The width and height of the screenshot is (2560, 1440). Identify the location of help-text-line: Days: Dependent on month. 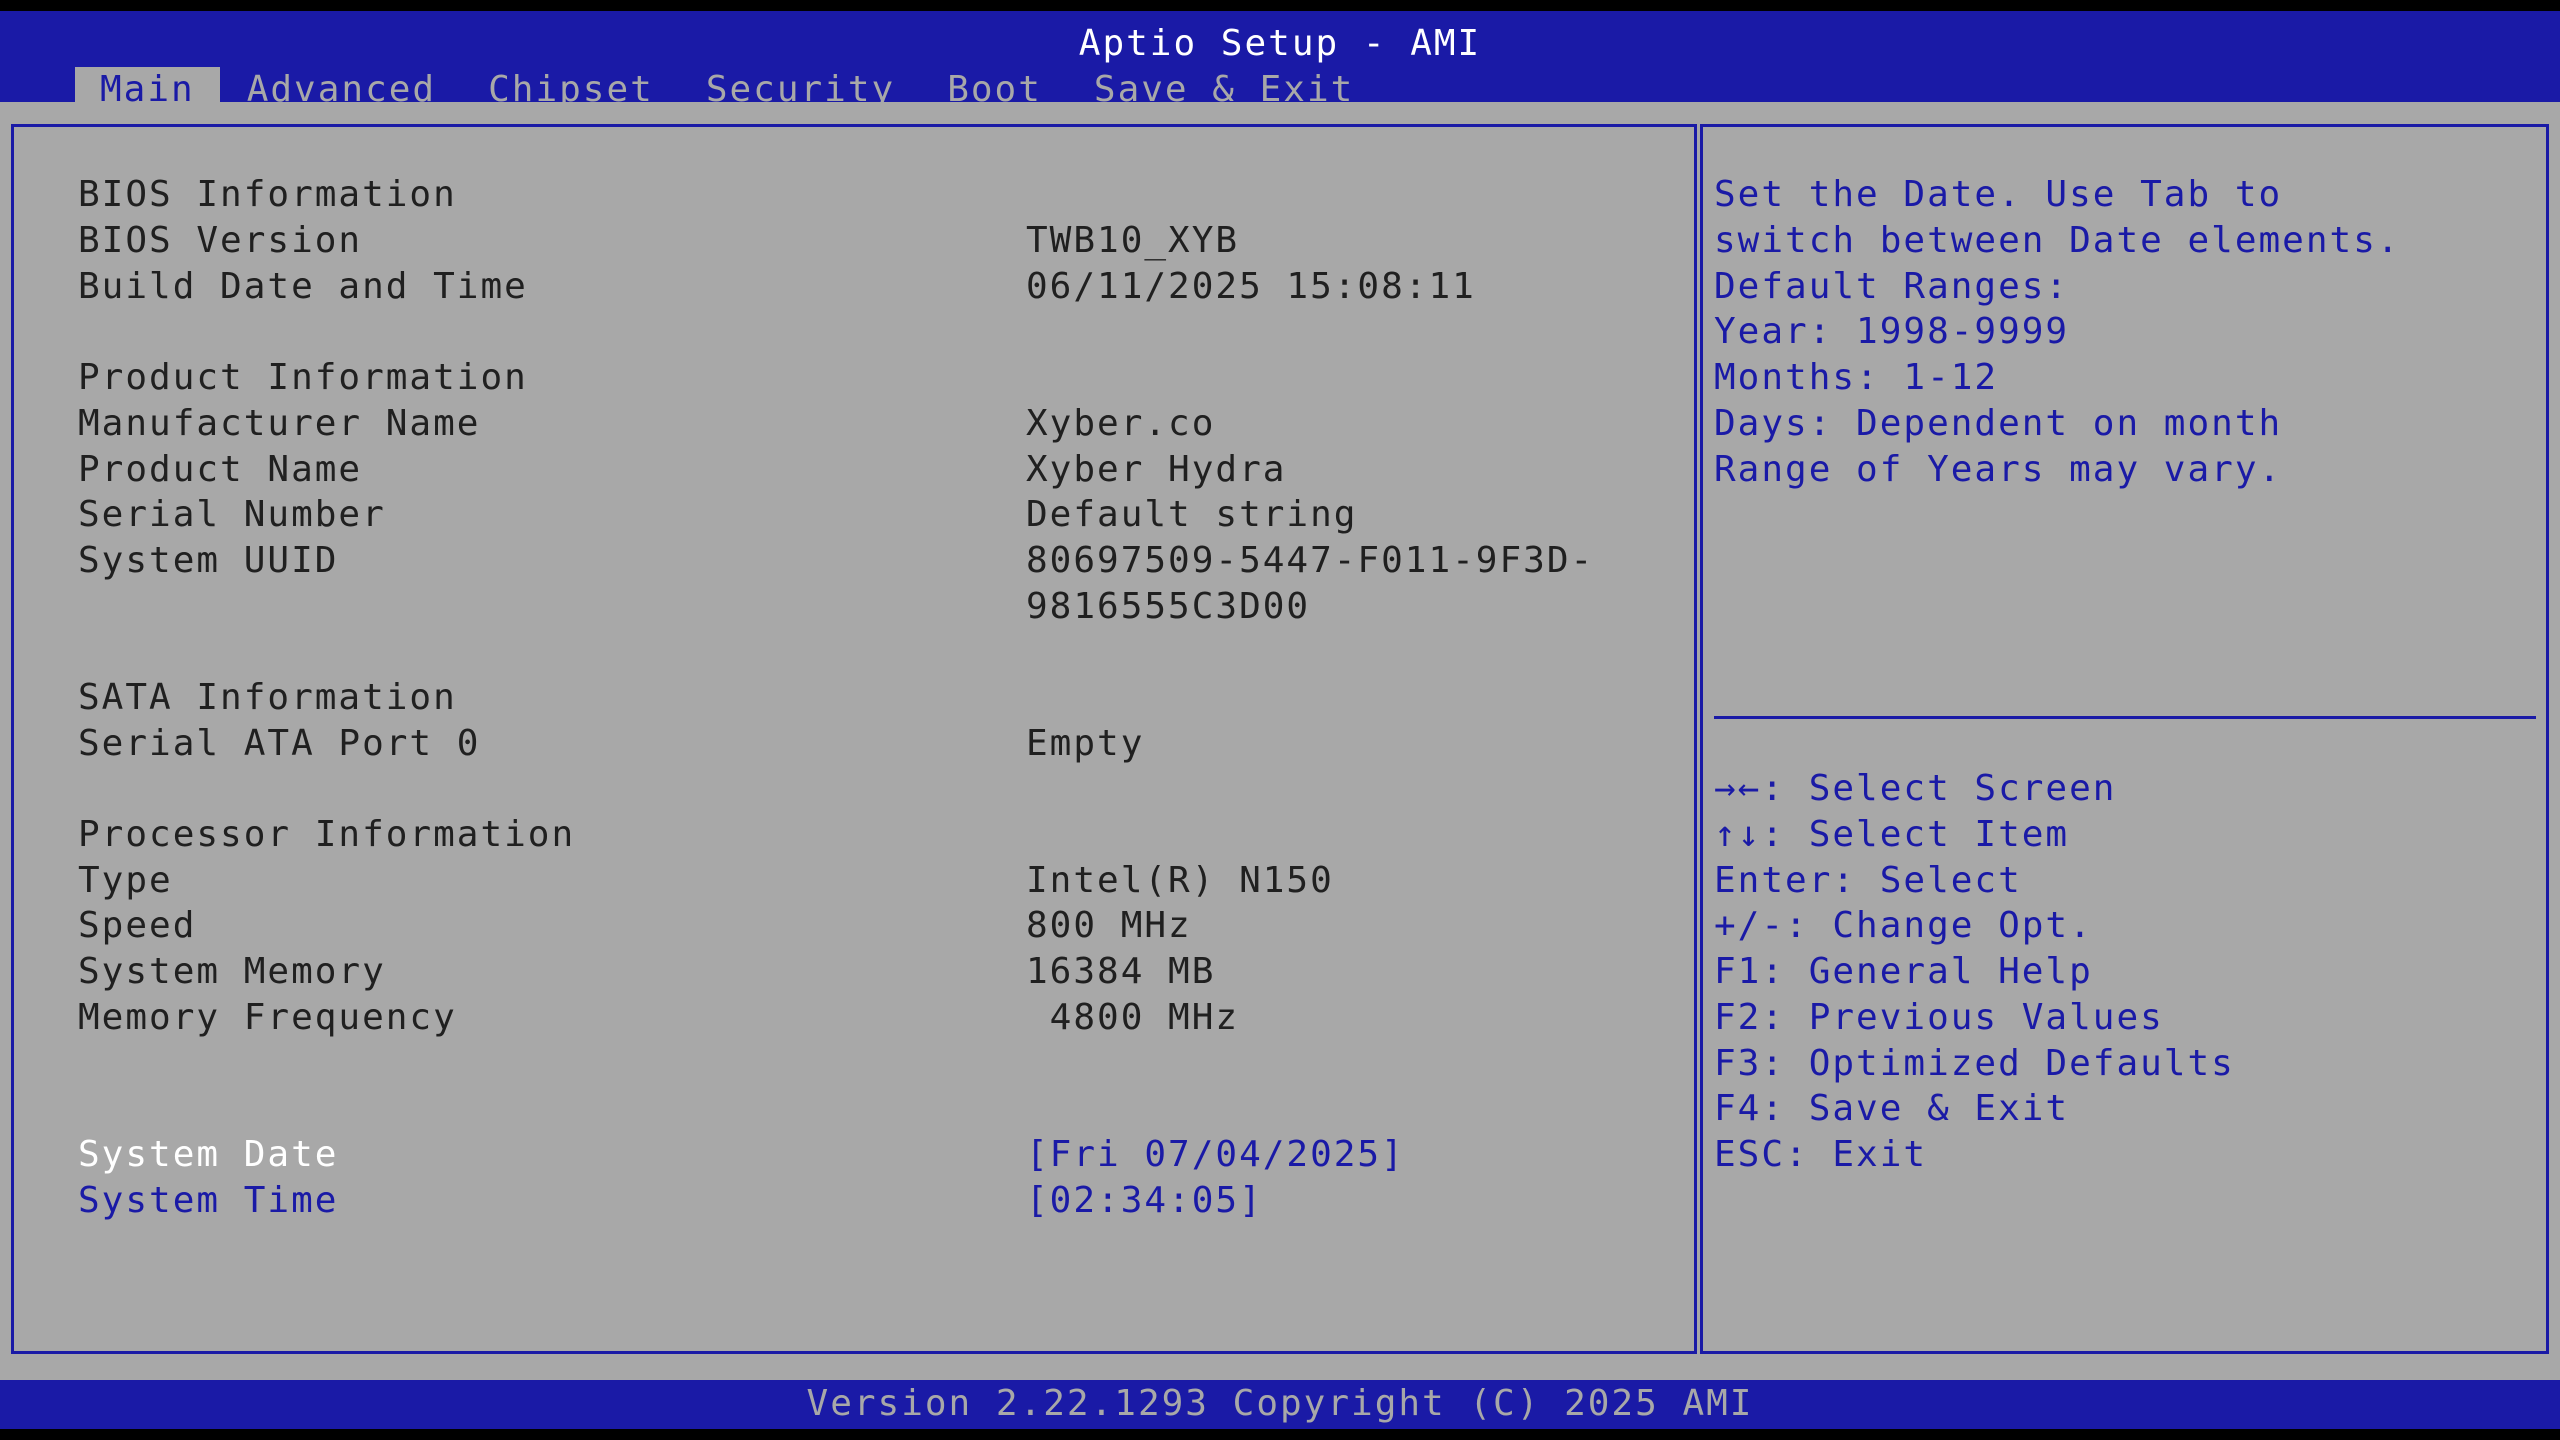
(1998, 423).